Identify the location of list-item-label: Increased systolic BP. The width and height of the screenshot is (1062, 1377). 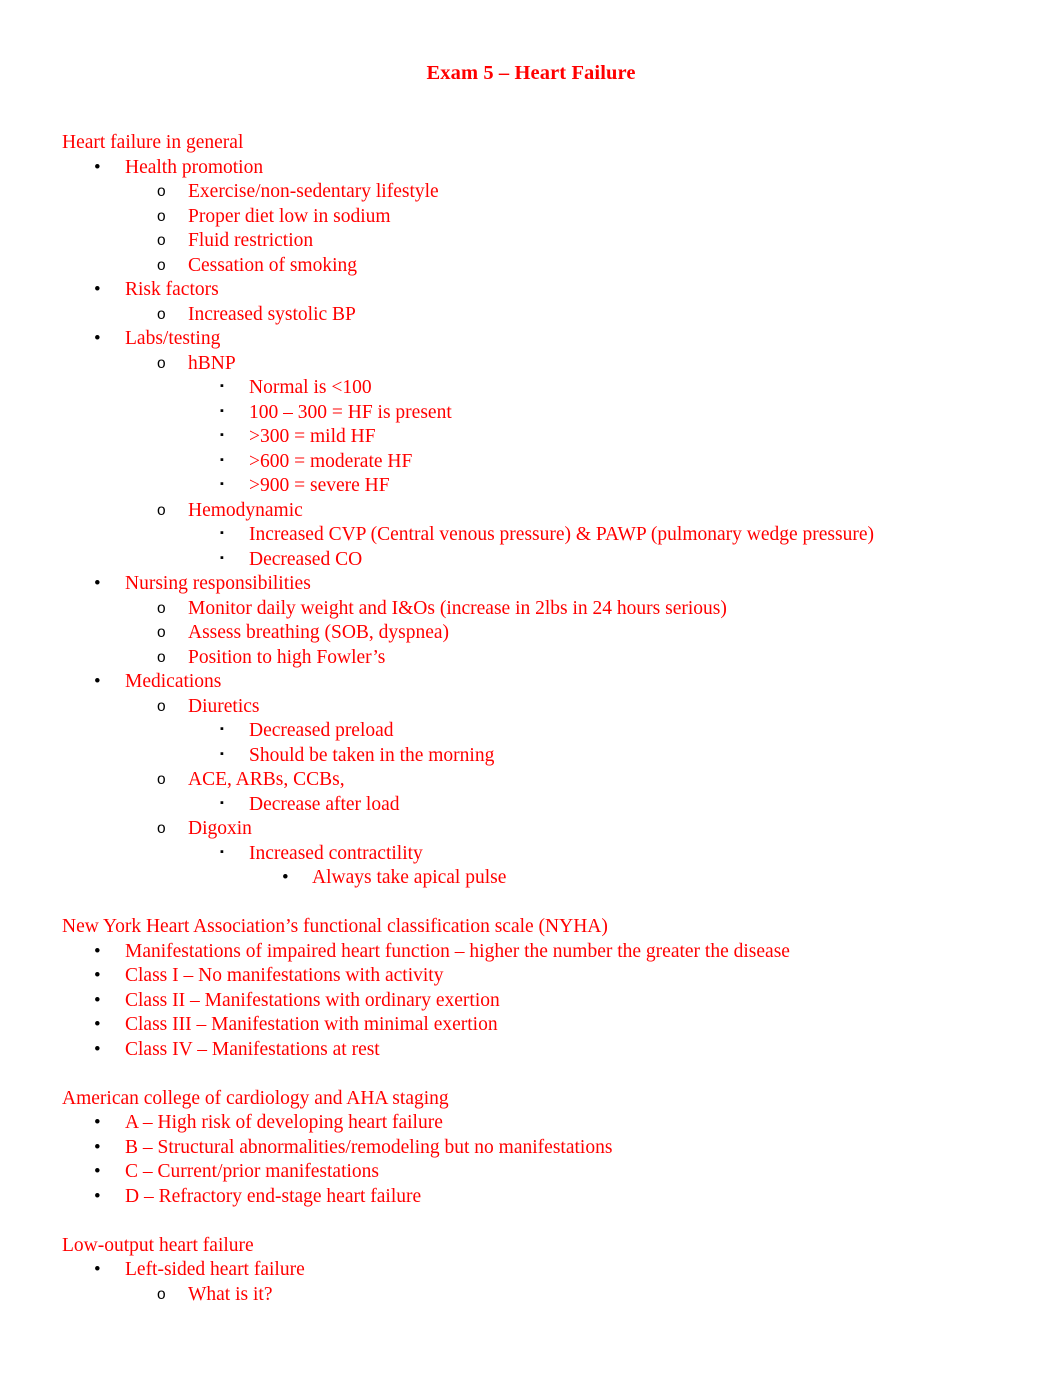
(272, 314).